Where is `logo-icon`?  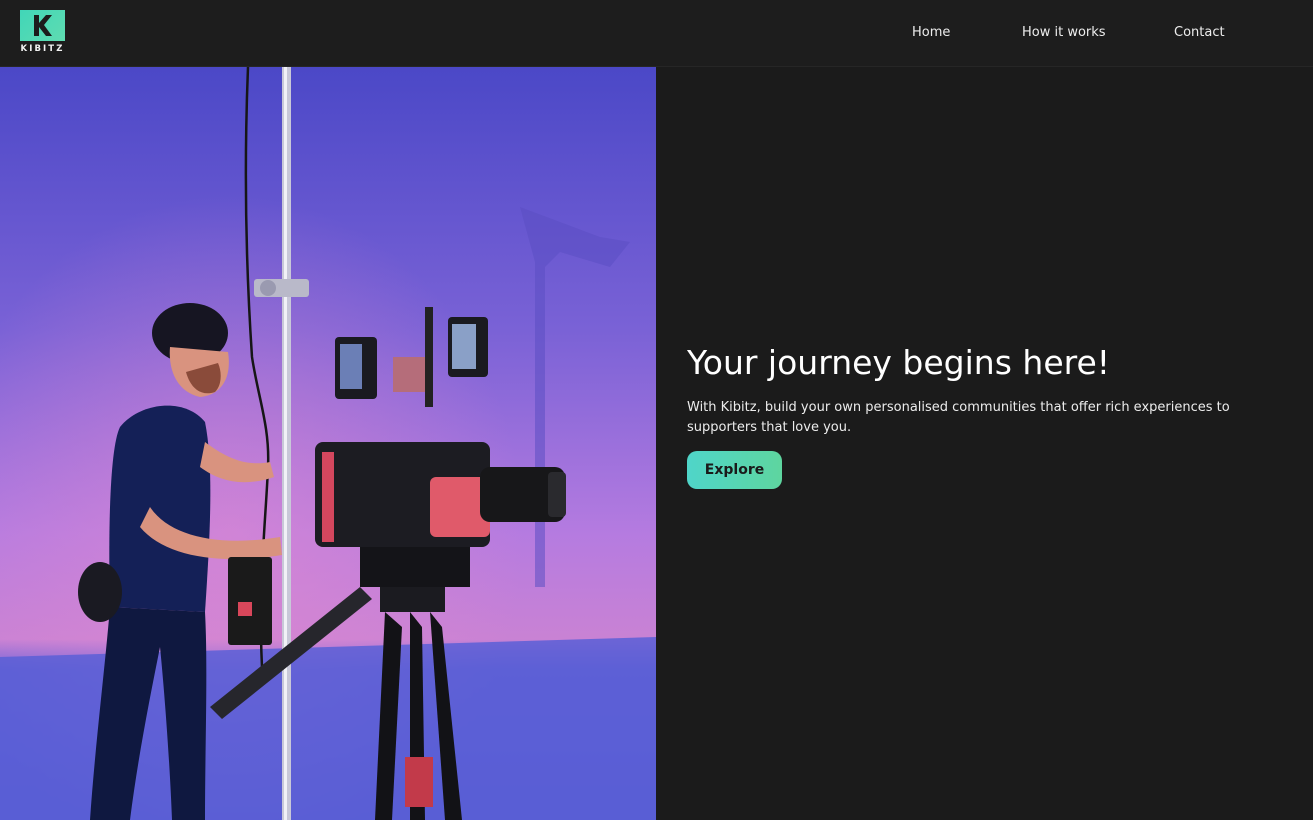
logo-icon is located at coordinates (42, 25).